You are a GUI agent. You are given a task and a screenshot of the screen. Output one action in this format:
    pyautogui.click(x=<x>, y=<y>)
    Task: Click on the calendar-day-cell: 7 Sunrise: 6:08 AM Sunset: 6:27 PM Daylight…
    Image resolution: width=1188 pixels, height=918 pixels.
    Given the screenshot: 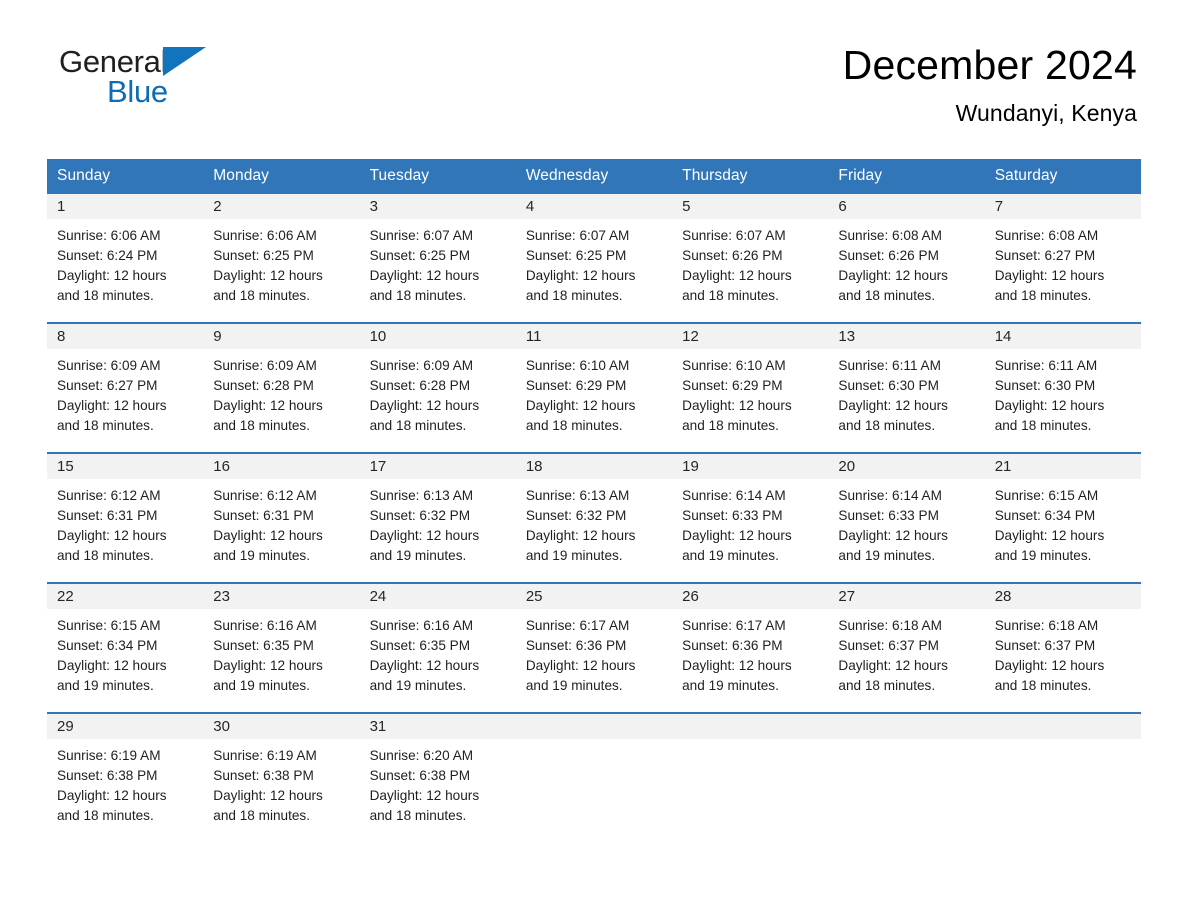 What is the action you would take?
    pyautogui.click(x=1062, y=258)
    